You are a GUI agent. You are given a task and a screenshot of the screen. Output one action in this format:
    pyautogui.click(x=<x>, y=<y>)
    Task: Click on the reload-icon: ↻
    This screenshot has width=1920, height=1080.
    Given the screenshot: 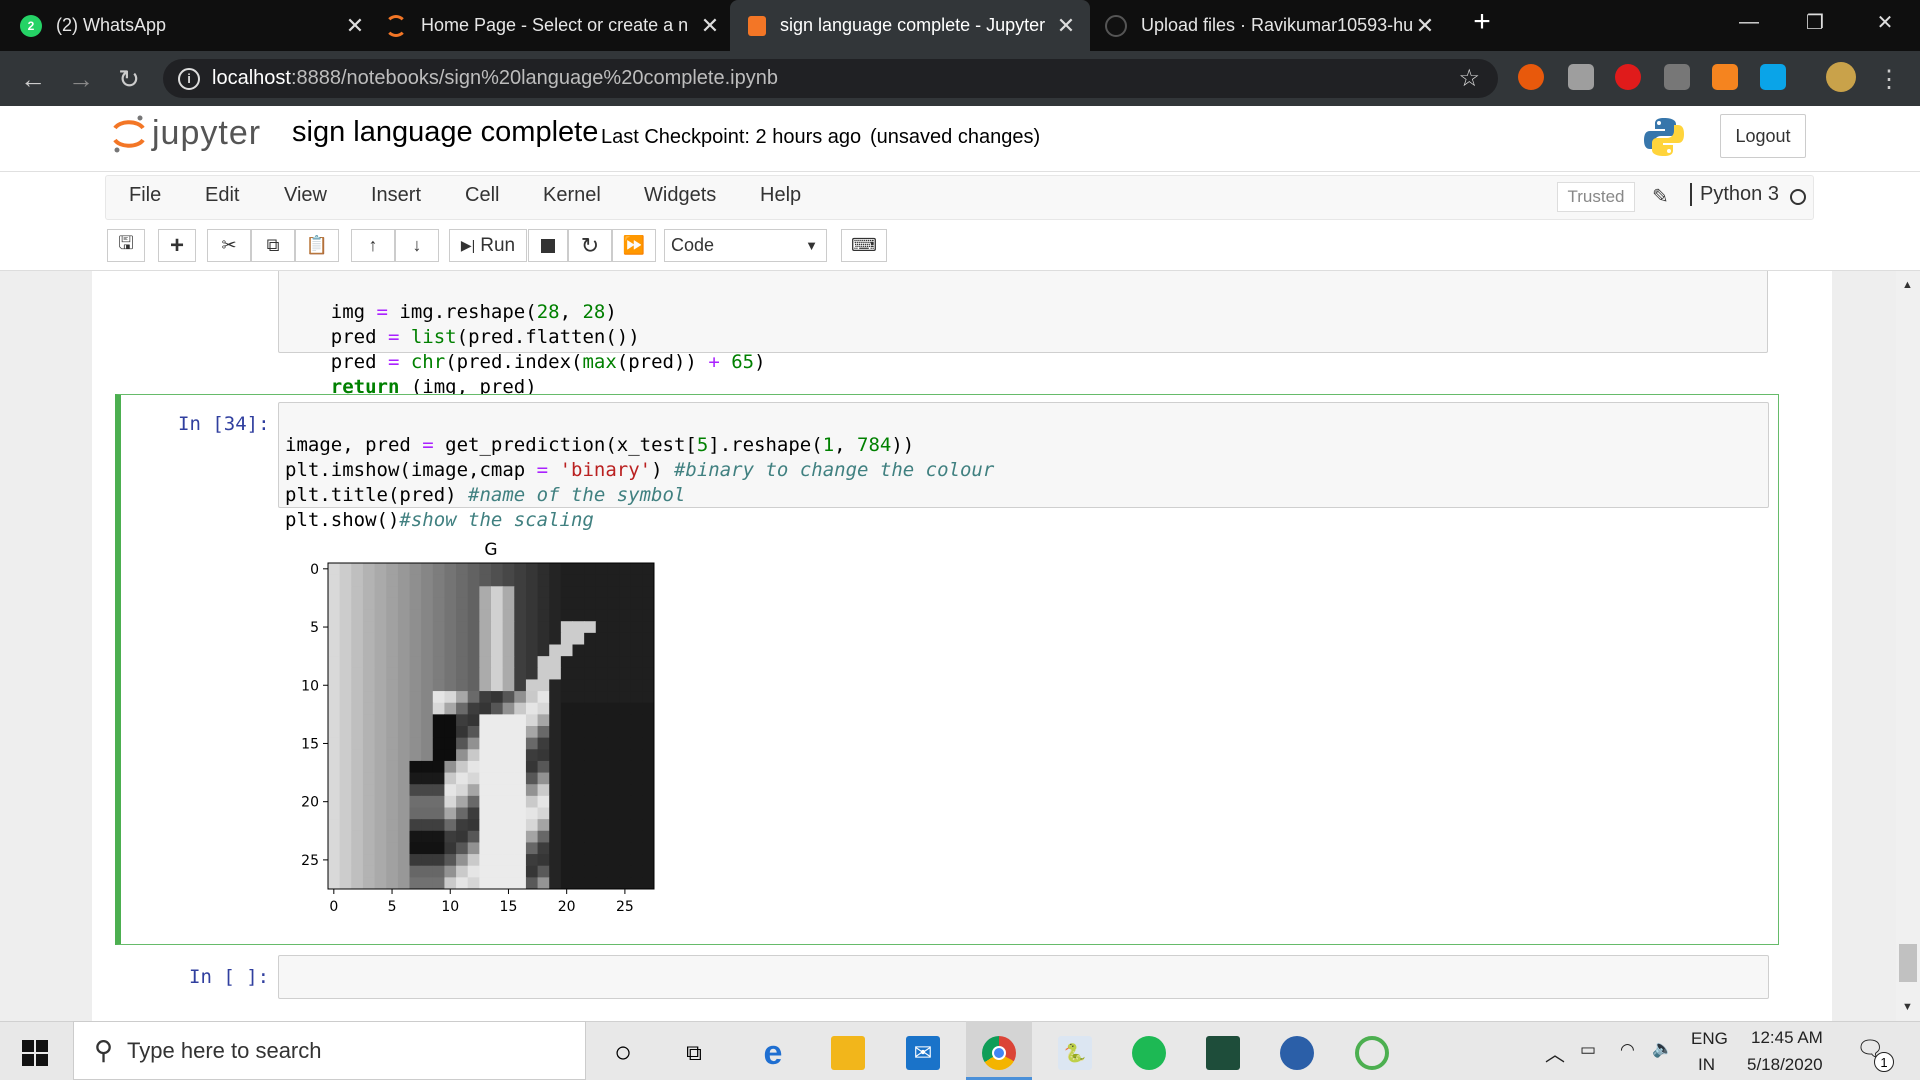 What is the action you would take?
    pyautogui.click(x=129, y=79)
    